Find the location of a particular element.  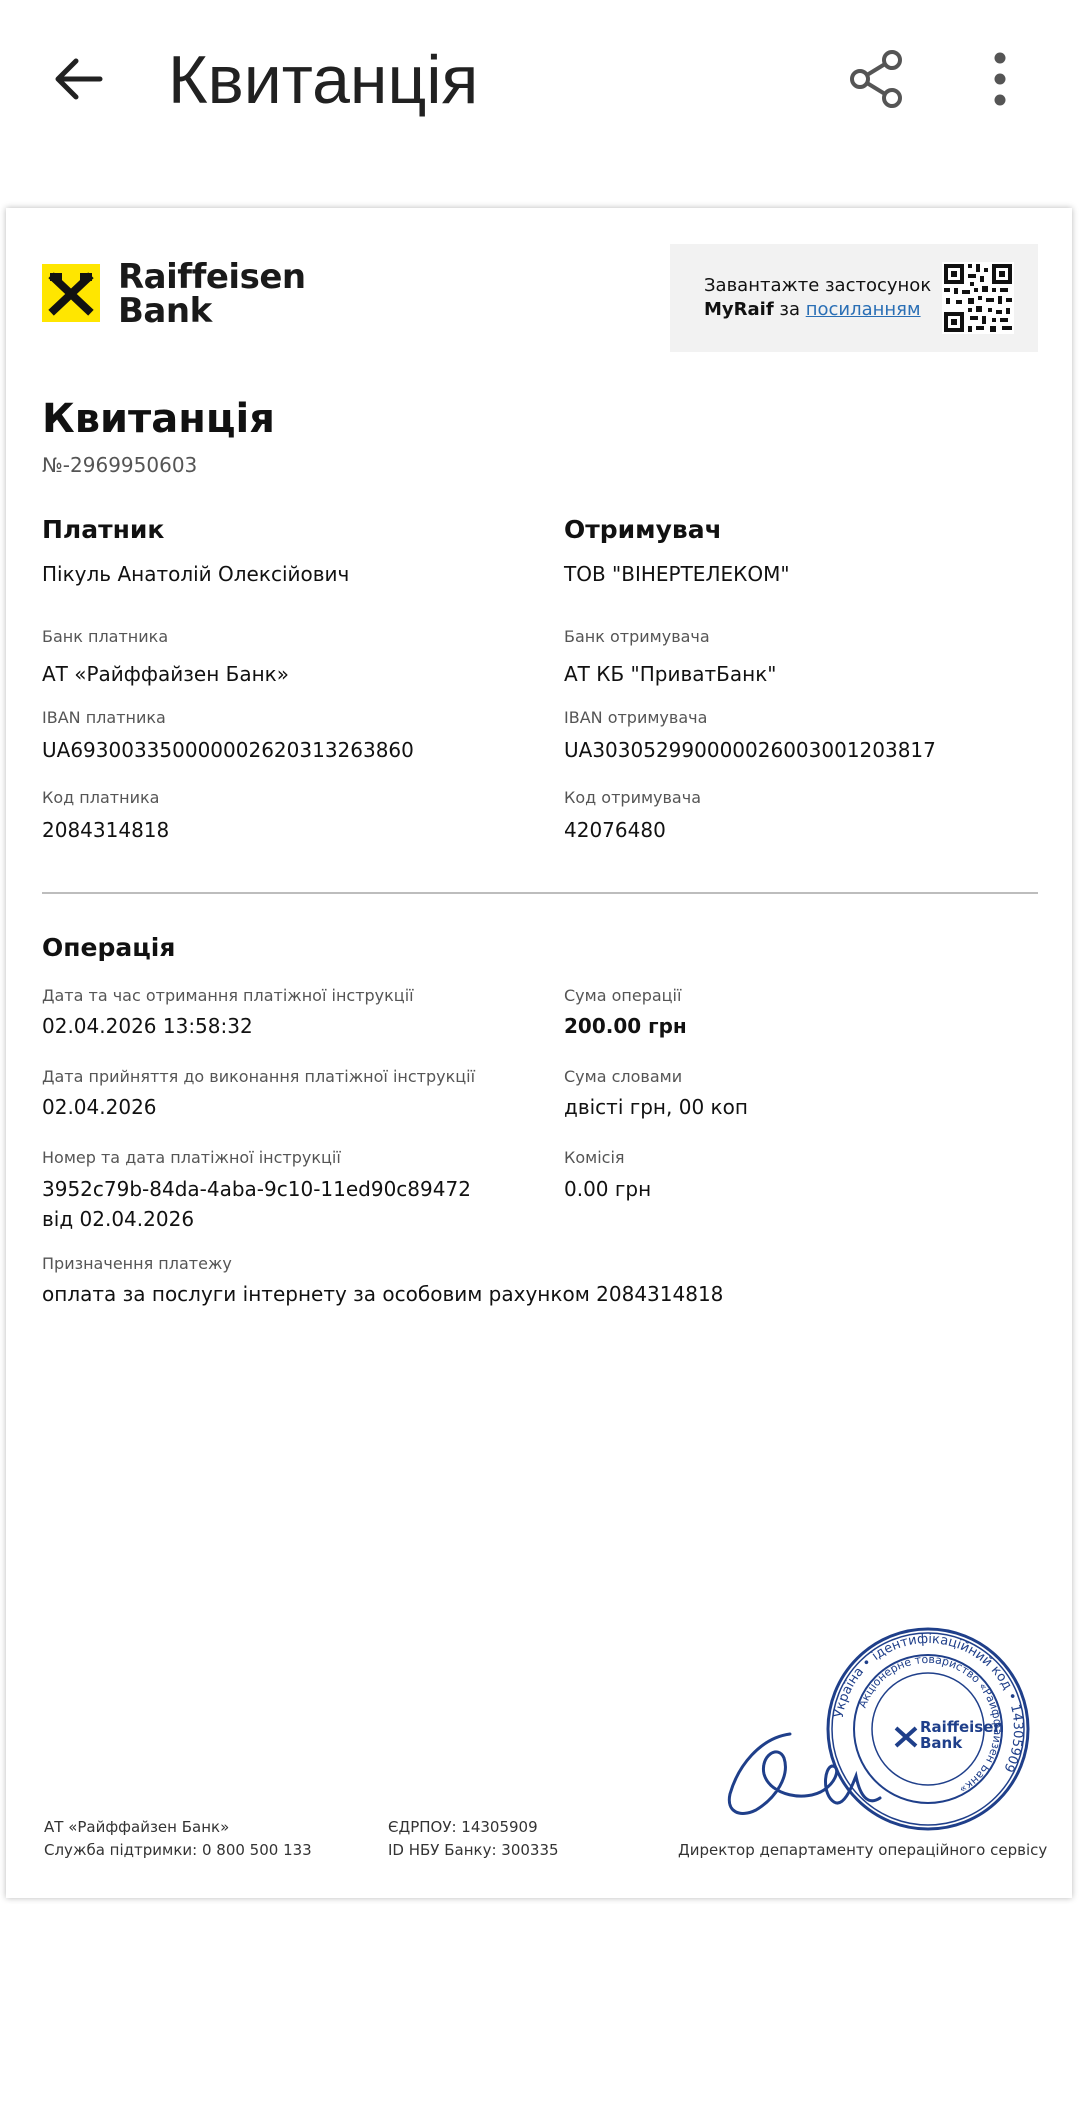

amount-label: Сума операції is located at coordinates (623, 995).